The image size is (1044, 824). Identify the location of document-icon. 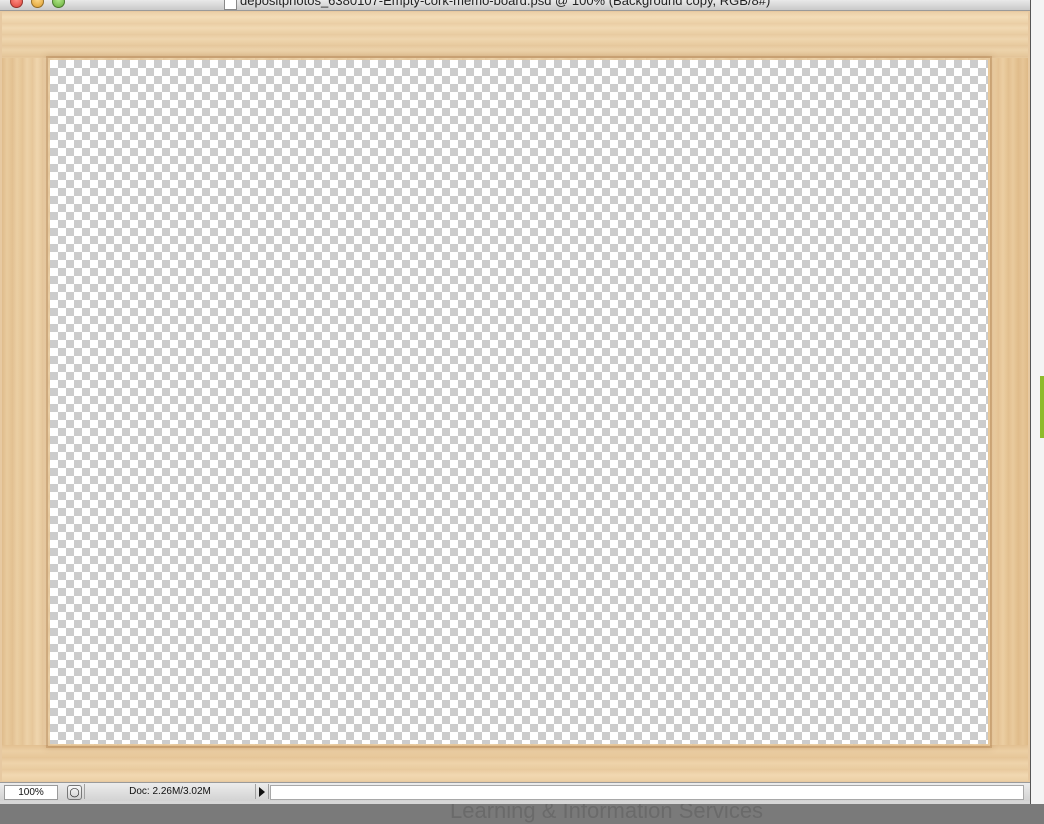
(230, 5).